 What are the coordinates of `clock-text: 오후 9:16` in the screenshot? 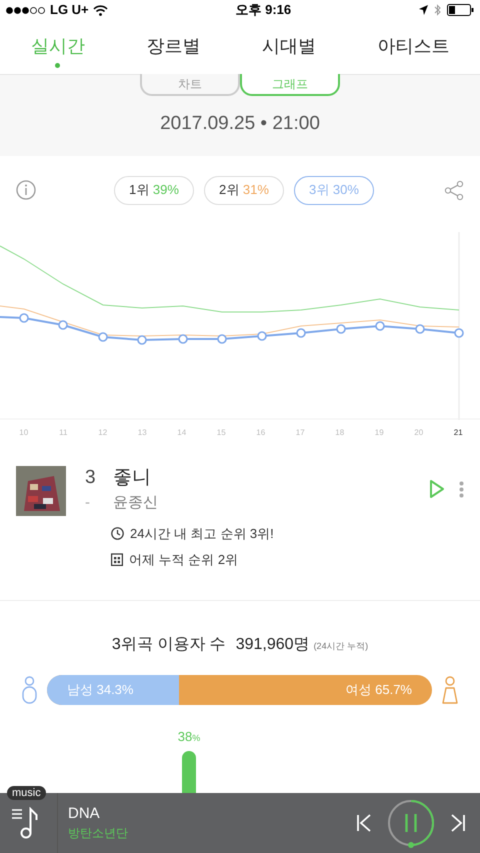 It's located at (264, 10).